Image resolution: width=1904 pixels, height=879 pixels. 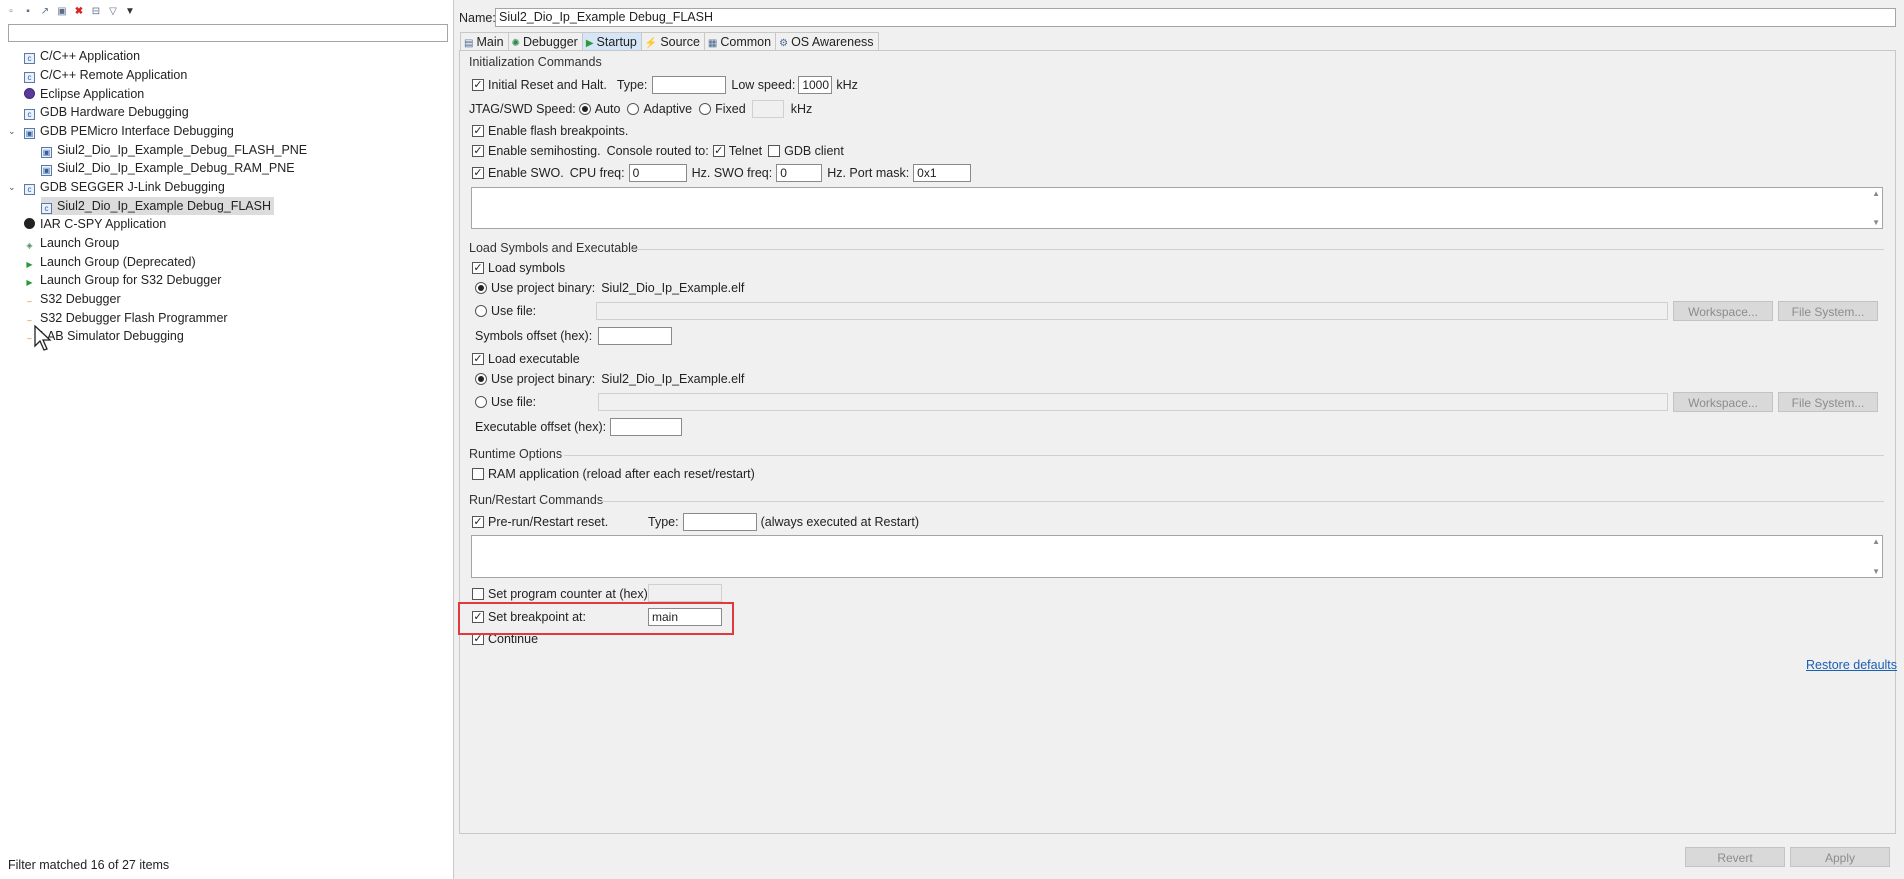 What do you see at coordinates (651, 43) in the screenshot?
I see `source-tab-icon: ⚡` at bounding box center [651, 43].